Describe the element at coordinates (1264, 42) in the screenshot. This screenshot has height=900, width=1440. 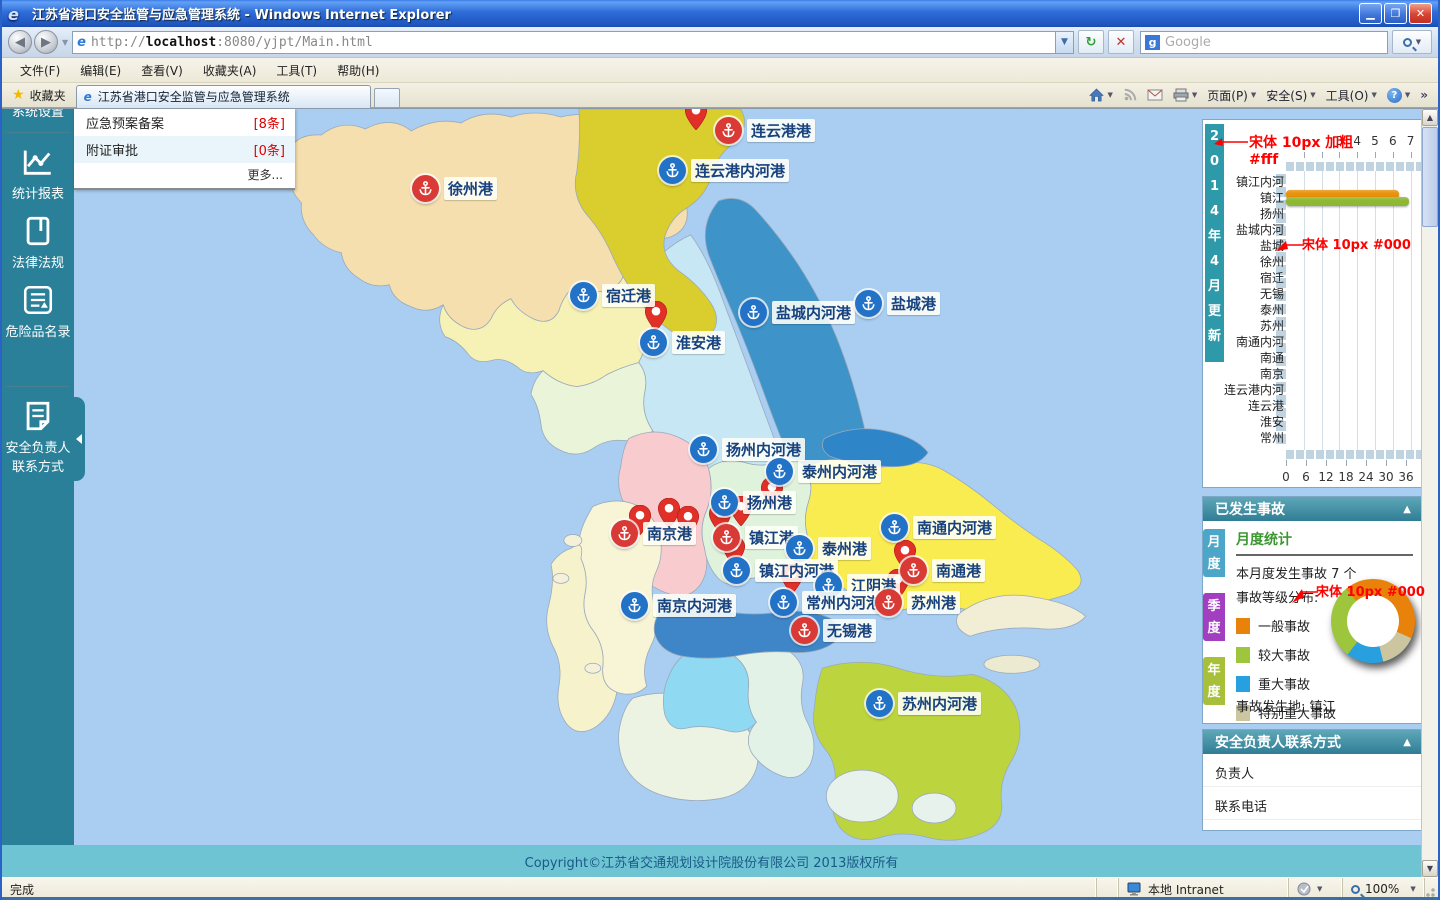
I see `search-input: g Google` at that location.